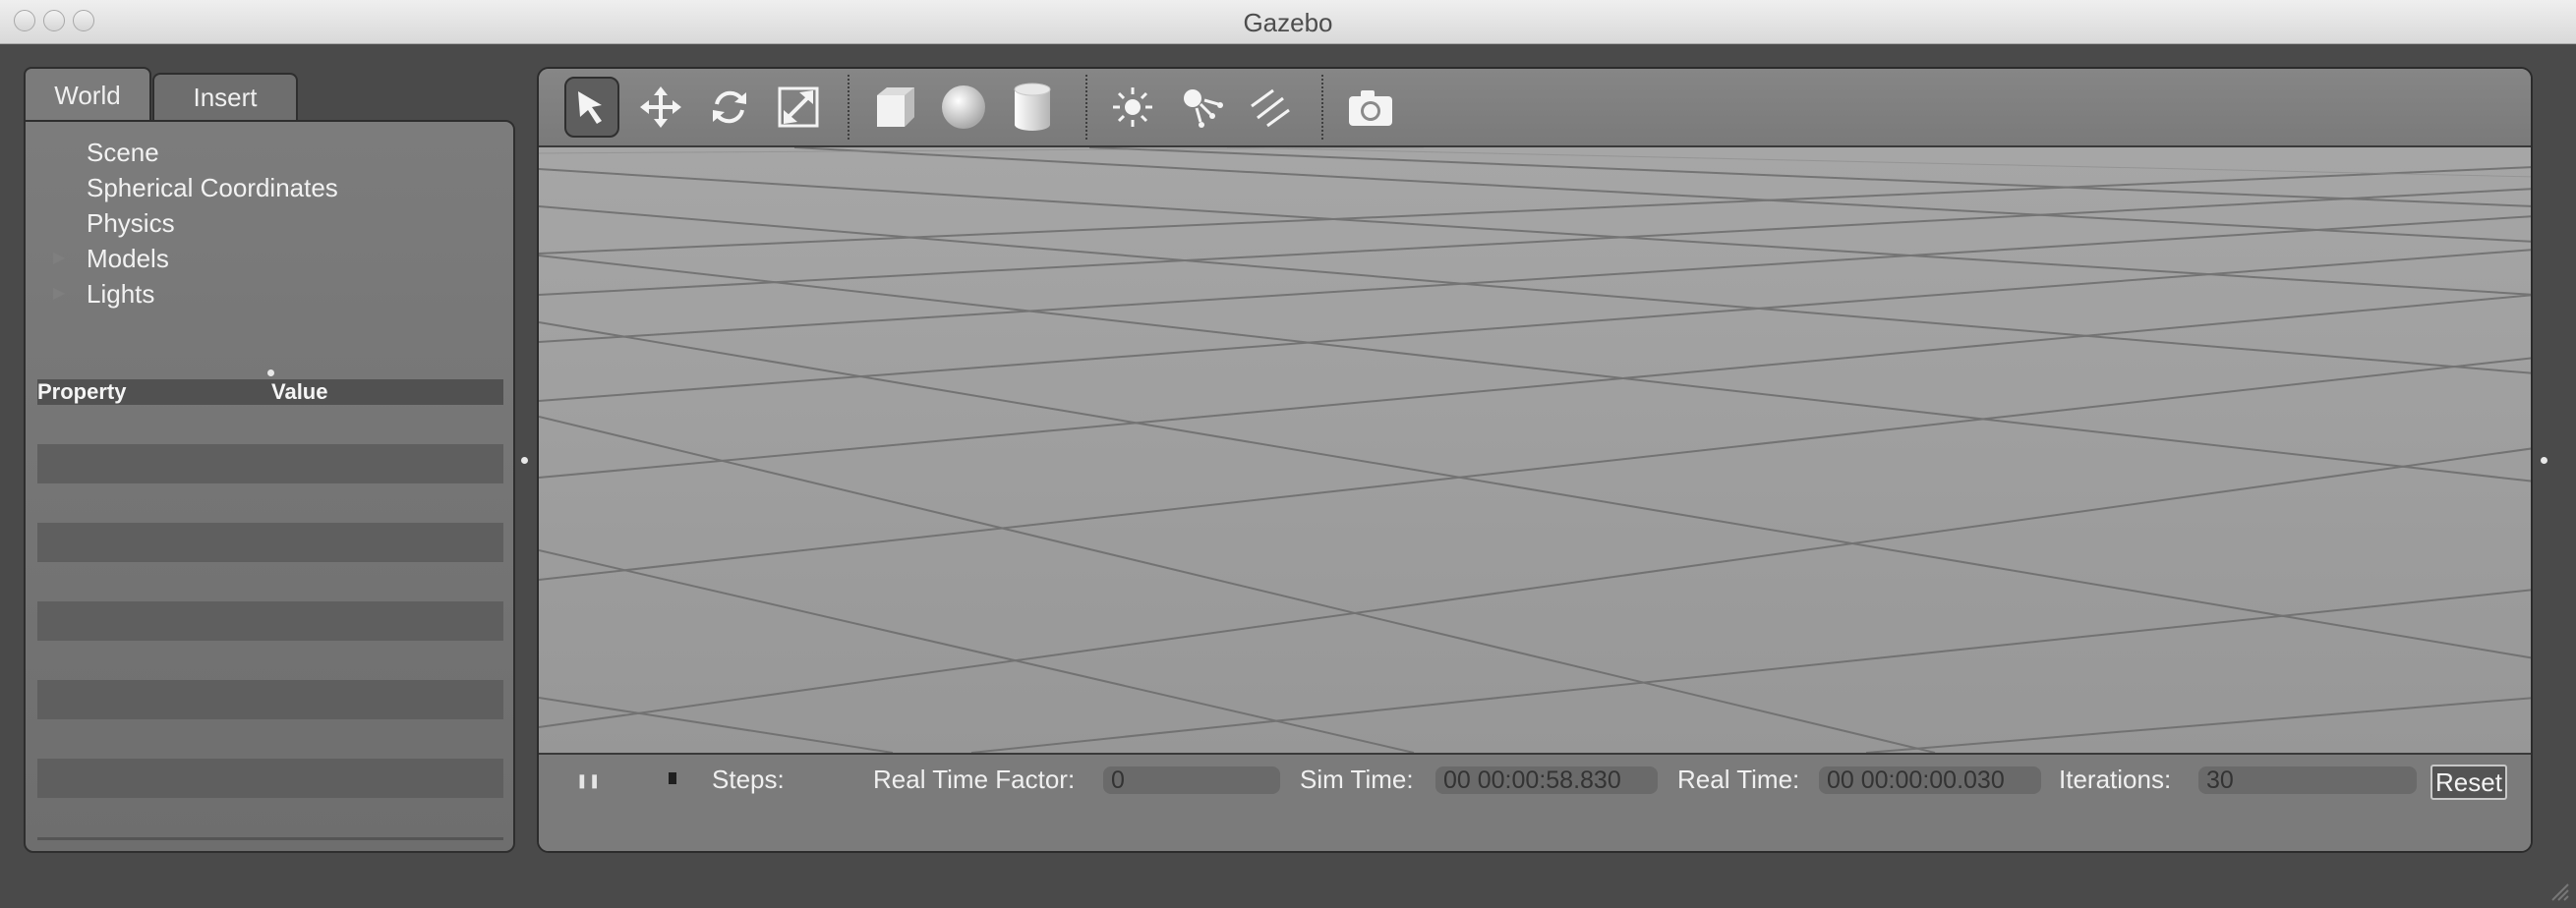 The height and width of the screenshot is (908, 2576). Describe the element at coordinates (2115, 779) in the screenshot. I see `iterations-label: Iterations:` at that location.